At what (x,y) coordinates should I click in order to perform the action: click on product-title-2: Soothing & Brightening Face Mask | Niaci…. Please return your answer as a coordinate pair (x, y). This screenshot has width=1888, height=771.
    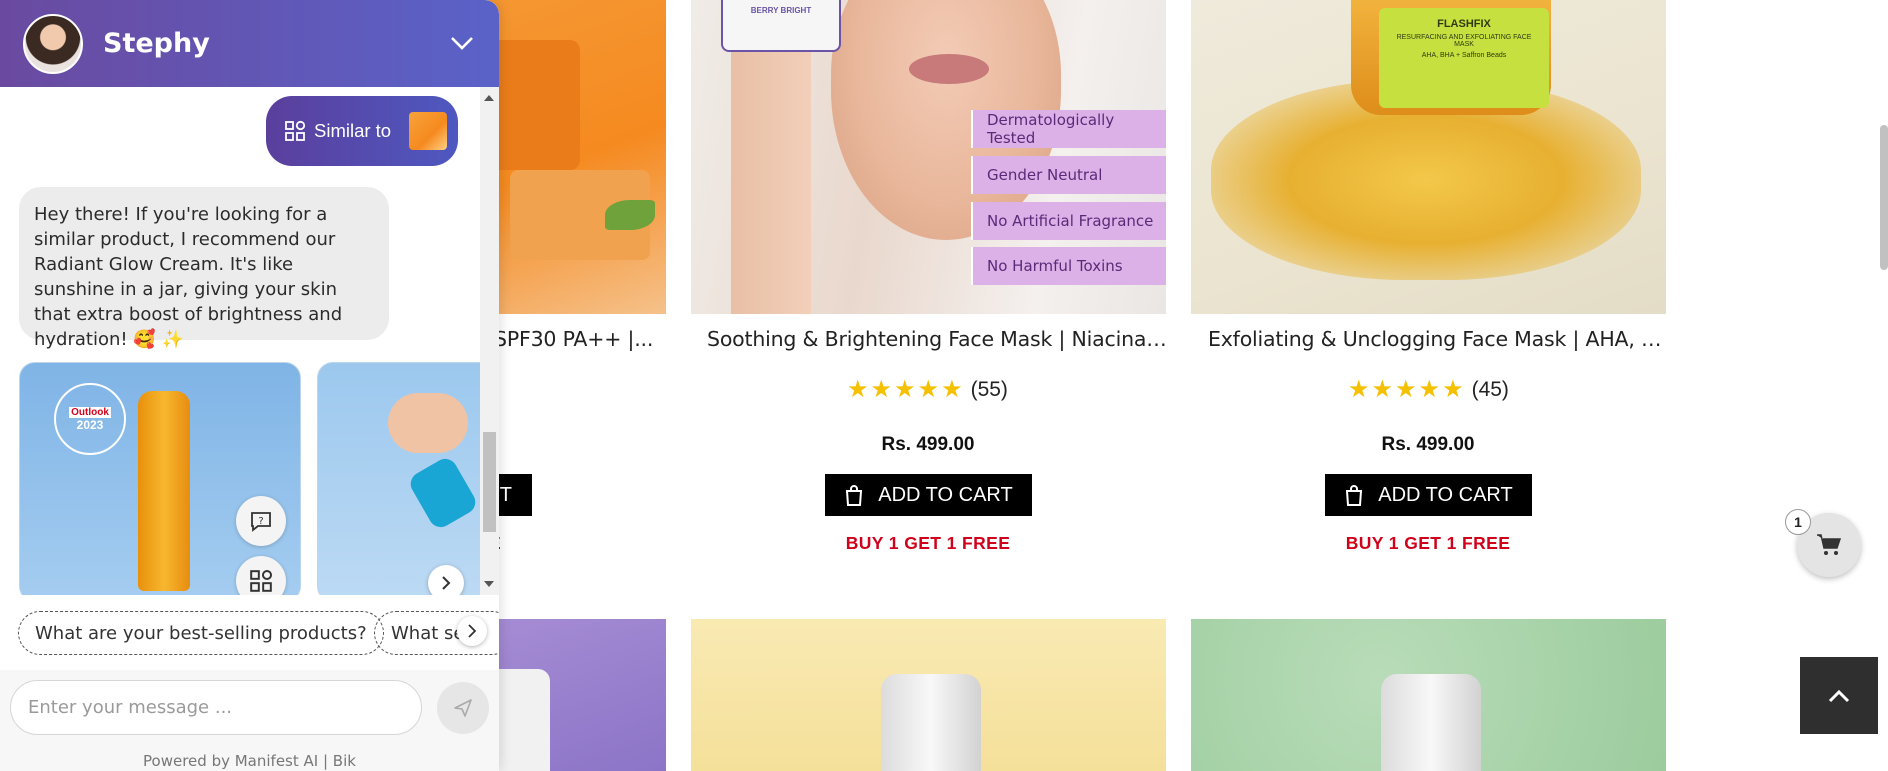
    Looking at the image, I should click on (937, 339).